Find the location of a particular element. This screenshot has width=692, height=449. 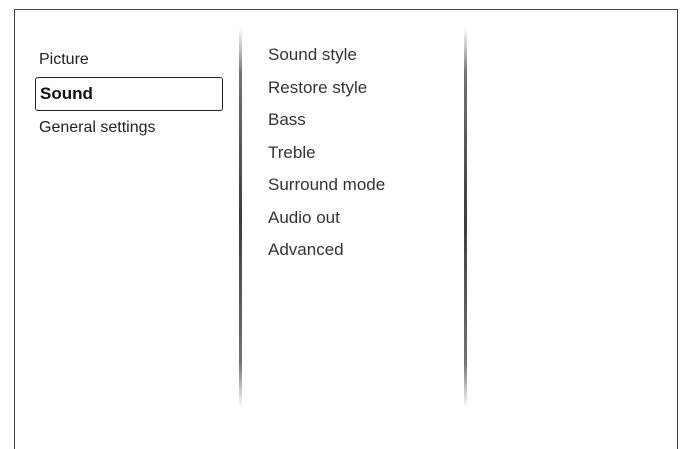

submenu-item-treble: Treble is located at coordinates (326, 153).